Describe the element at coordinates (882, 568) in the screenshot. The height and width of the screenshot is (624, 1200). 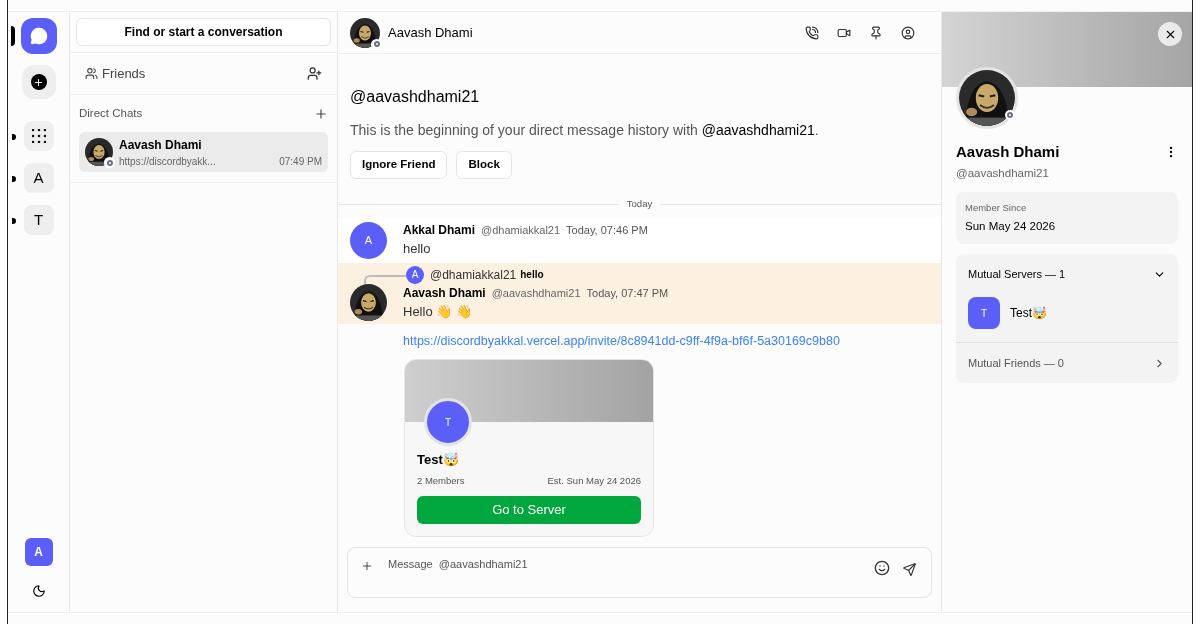
I see `emoji-icon` at that location.